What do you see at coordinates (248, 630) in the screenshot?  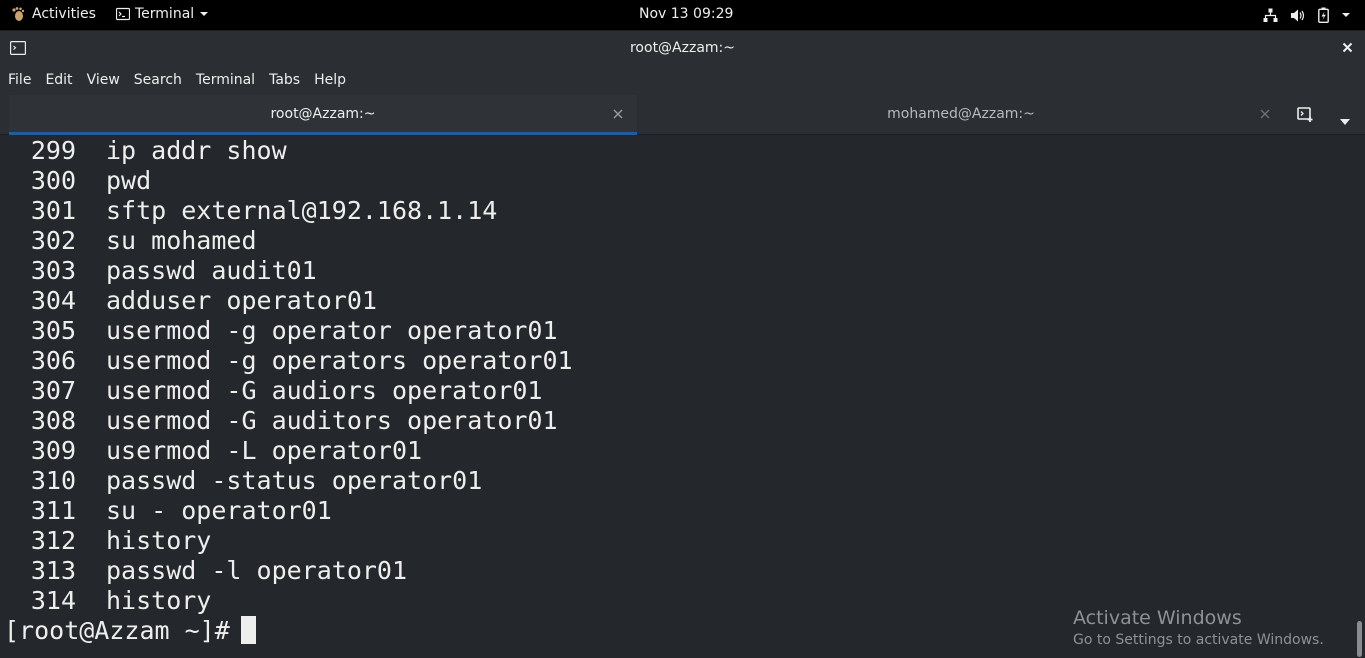 I see `text-cursor` at bounding box center [248, 630].